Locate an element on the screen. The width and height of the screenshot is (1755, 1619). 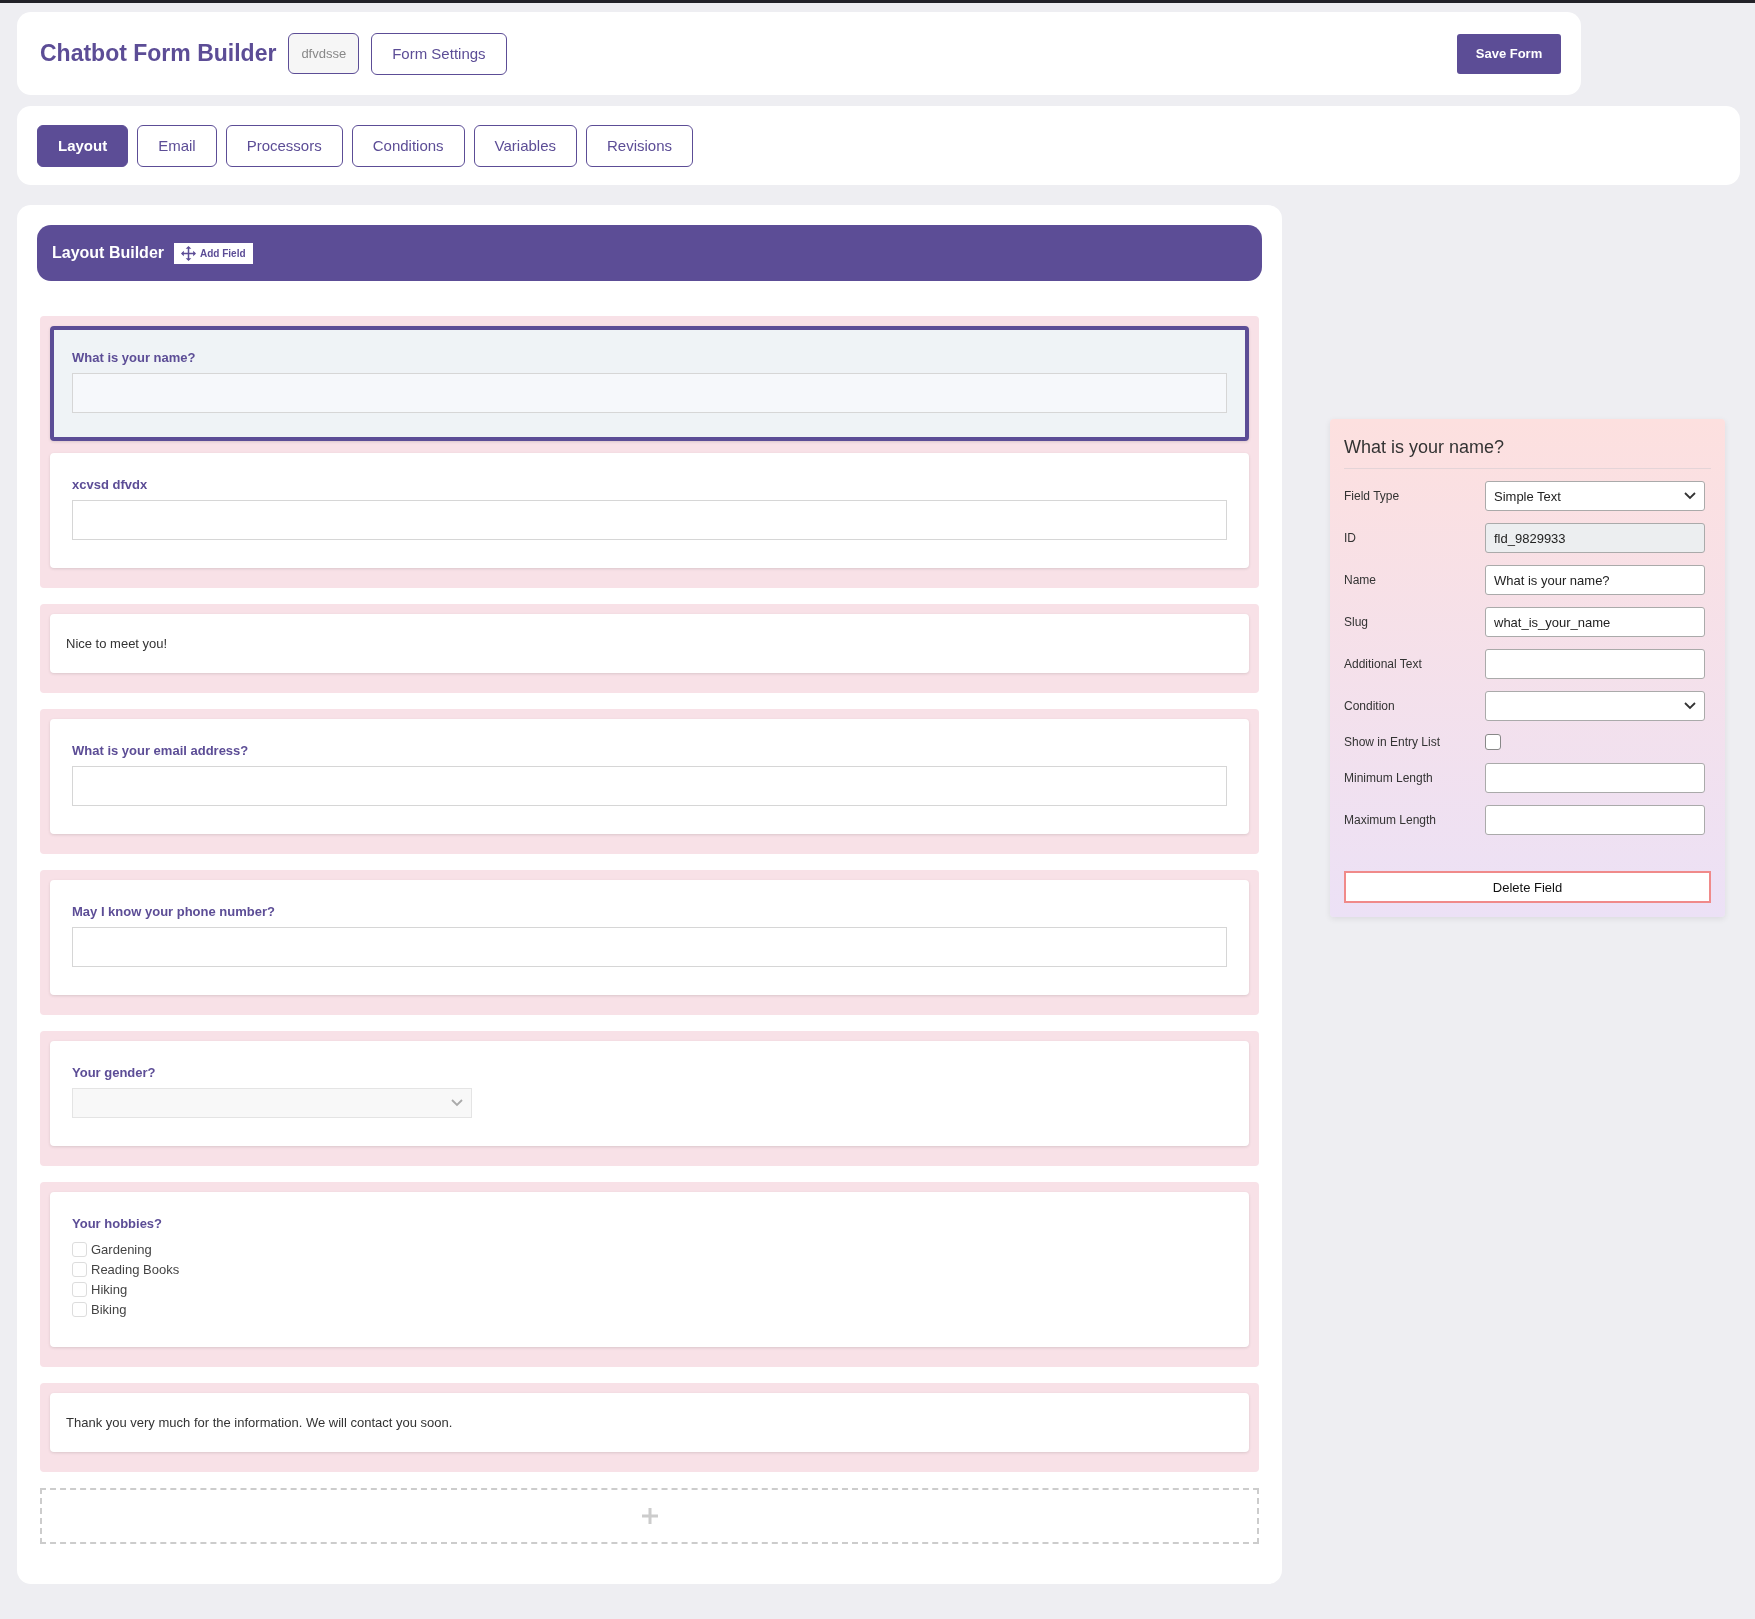
select-field: Simple Text is located at coordinates (1595, 496).